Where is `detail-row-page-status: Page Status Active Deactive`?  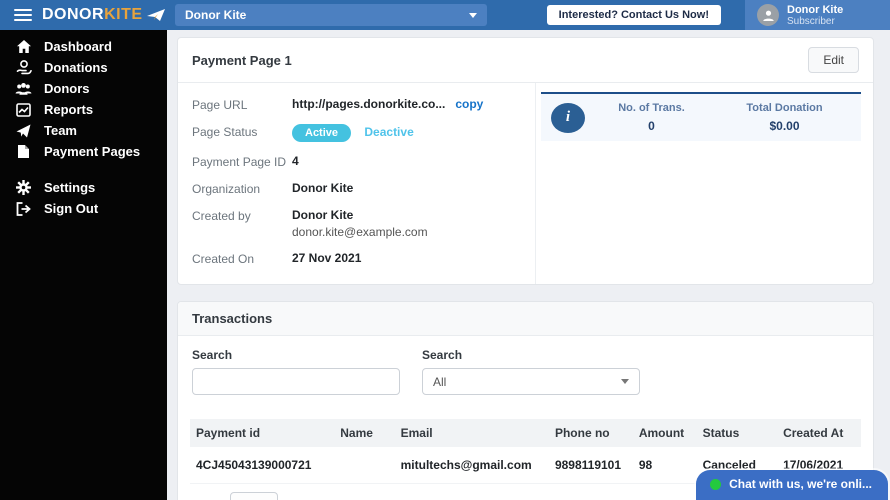
detail-row-page-status: Page Status Active Deactive is located at coordinates (363, 133).